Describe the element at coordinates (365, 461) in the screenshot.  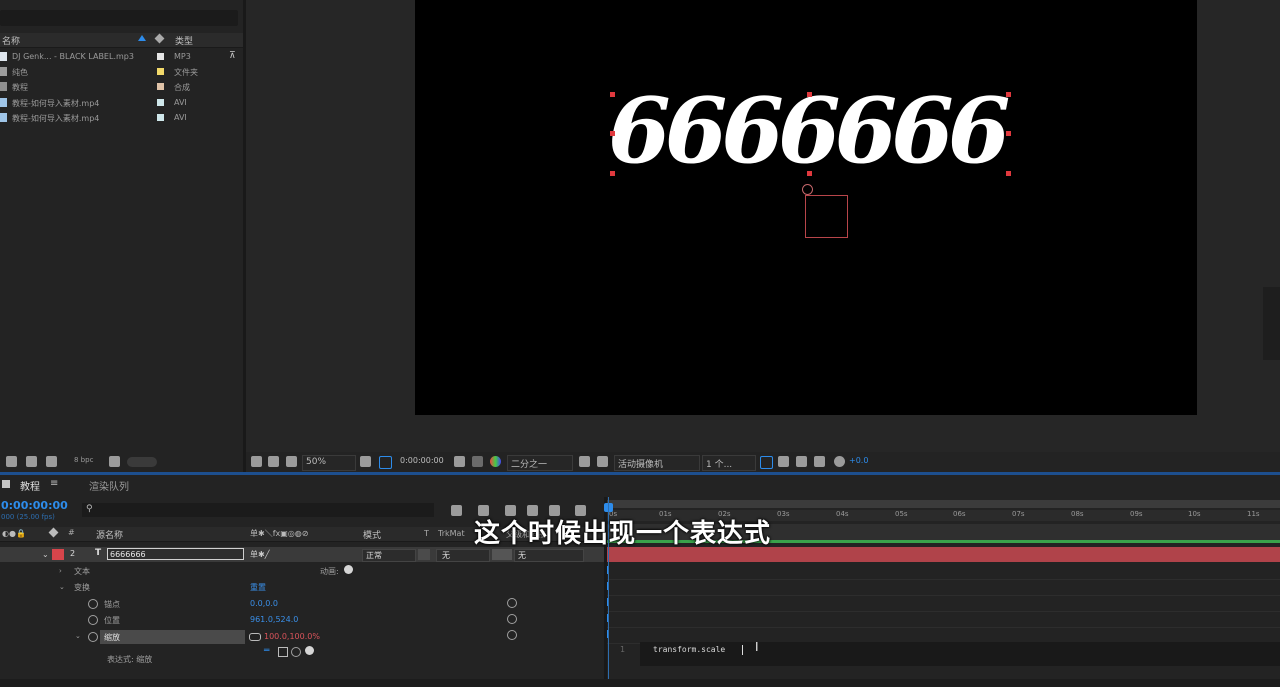
I see `fit-icon` at that location.